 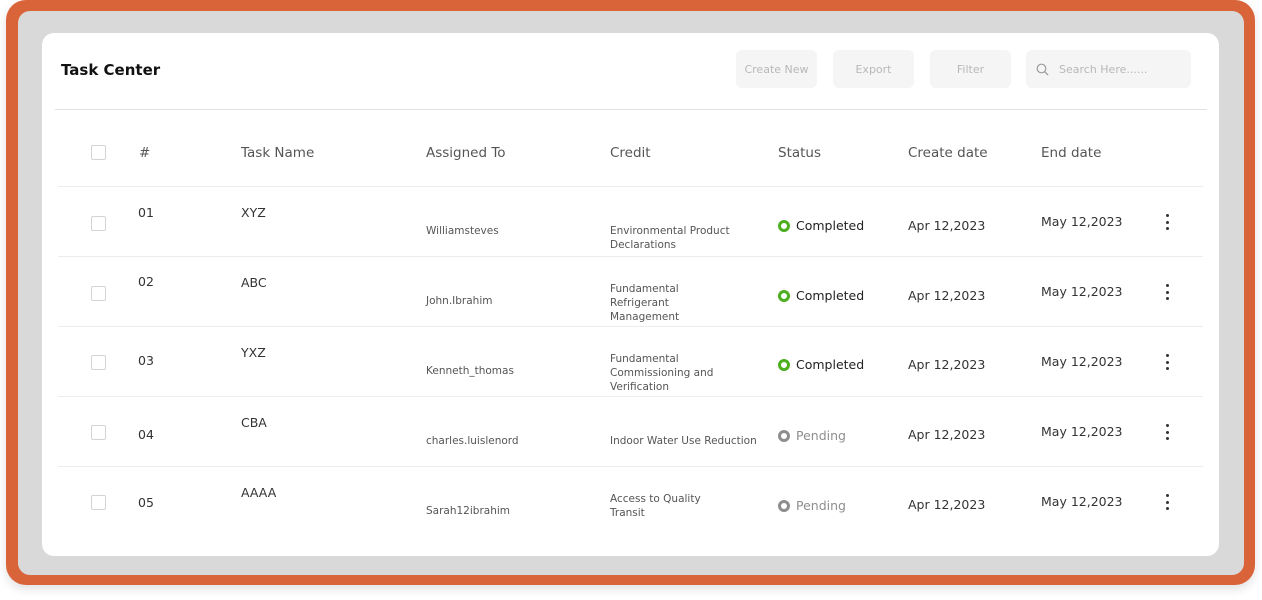 I want to click on assigned-to: Williamsteves, so click(x=462, y=231).